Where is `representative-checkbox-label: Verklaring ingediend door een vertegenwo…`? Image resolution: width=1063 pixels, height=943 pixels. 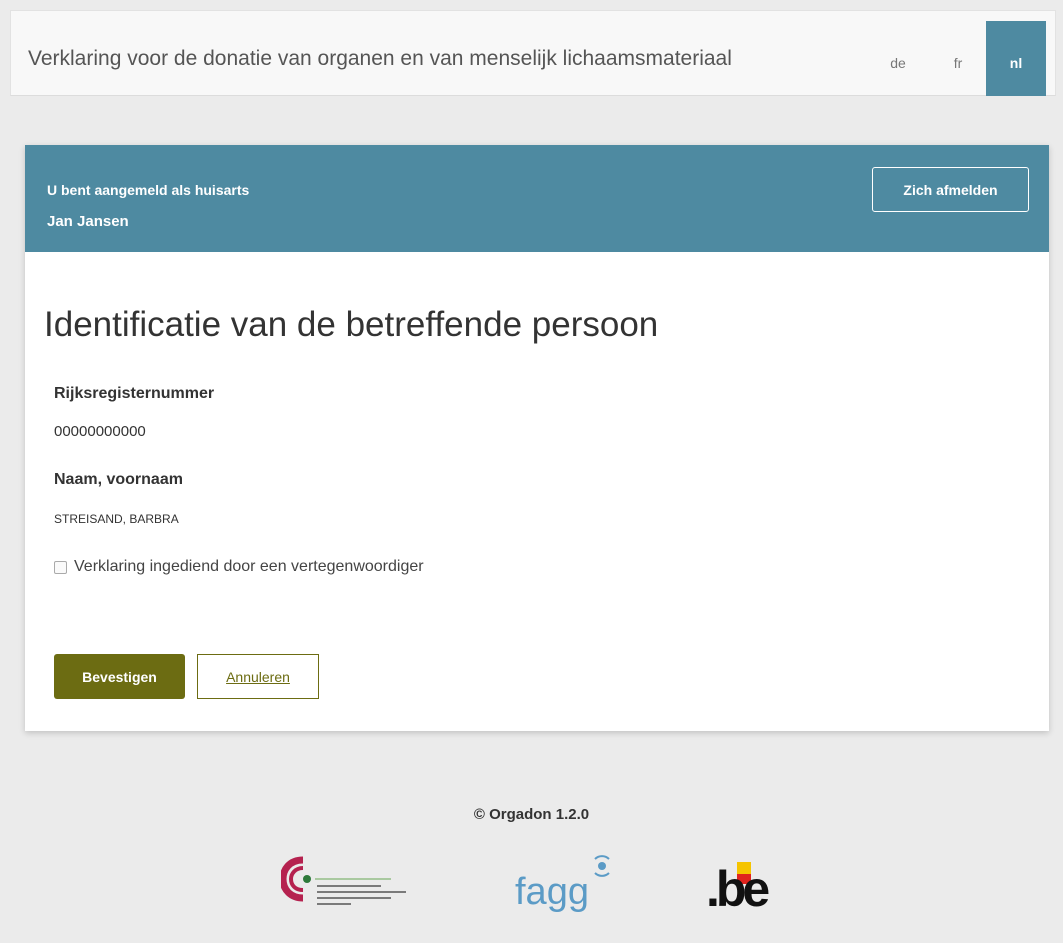
representative-checkbox-label: Verklaring ingediend door een vertegenwo… is located at coordinates (249, 567).